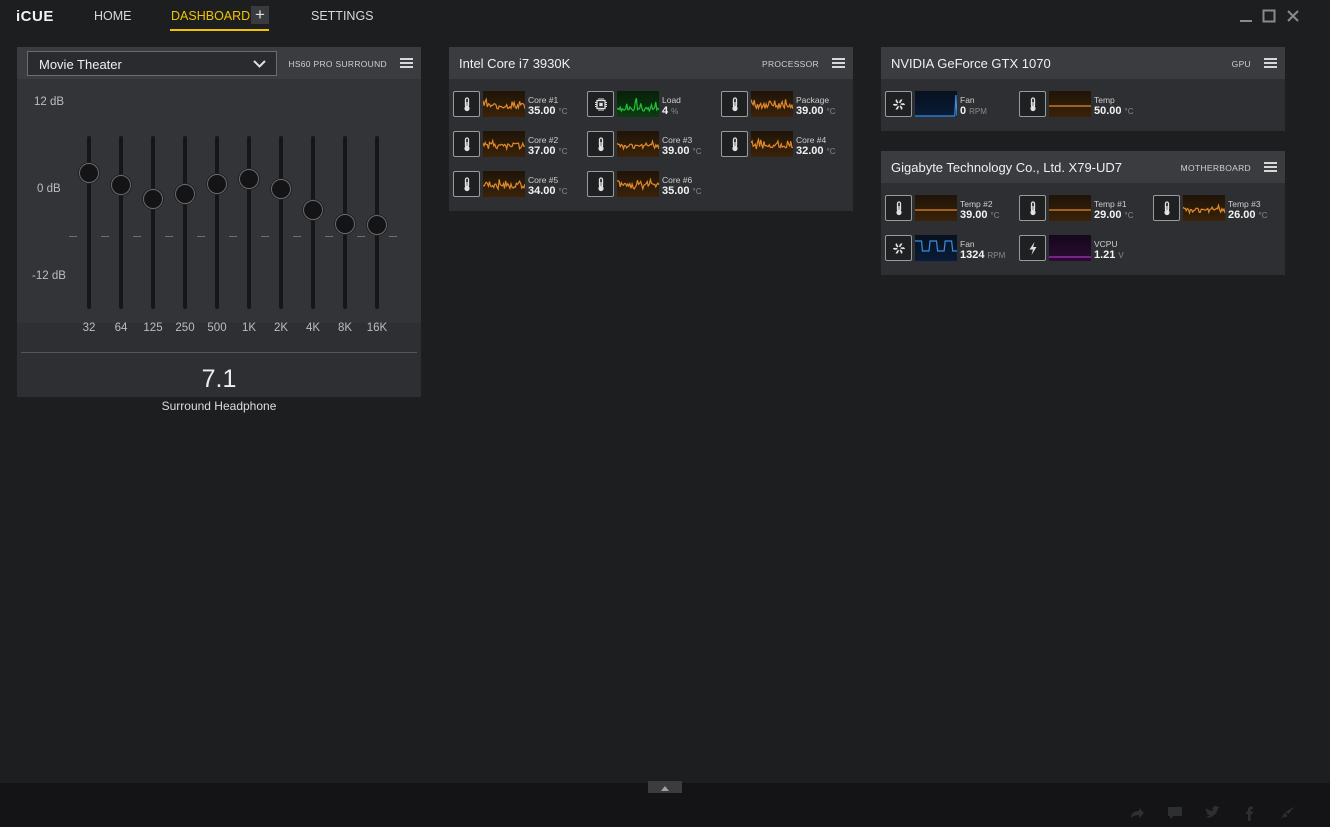  I want to click on cpu-chip-icon, so click(600, 104).